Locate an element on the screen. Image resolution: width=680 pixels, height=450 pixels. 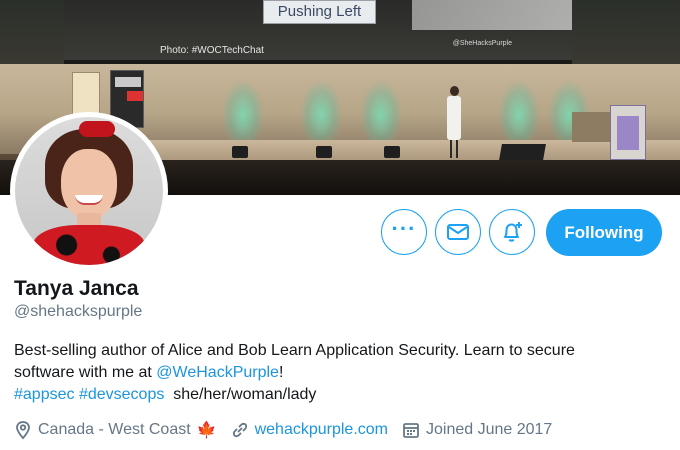
hashtag-link: #appsec is located at coordinates (44, 394).